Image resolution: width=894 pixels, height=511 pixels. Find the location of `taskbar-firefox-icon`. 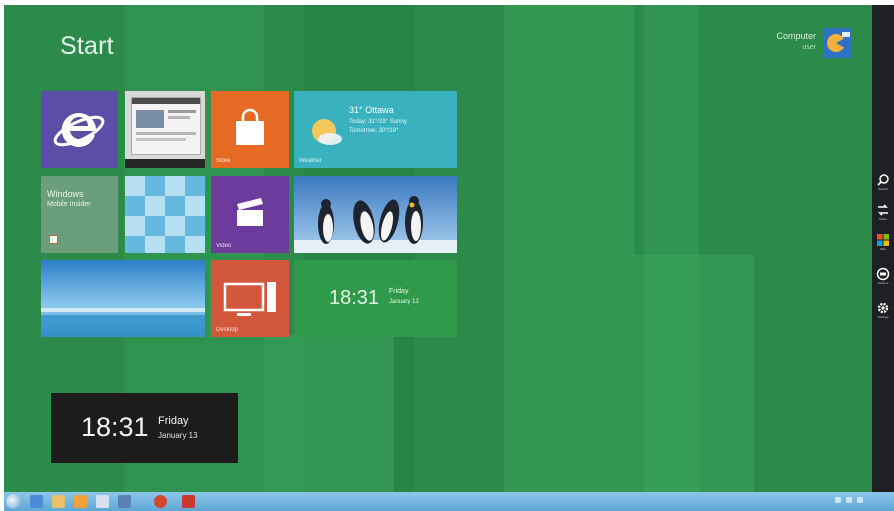

taskbar-firefox-icon is located at coordinates (160, 501).